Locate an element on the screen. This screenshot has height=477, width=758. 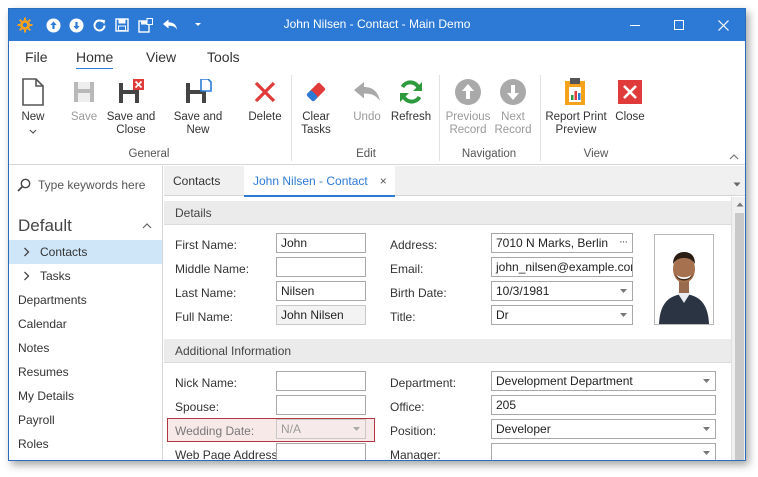
nav-item-tasks: Tasks is located at coordinates (85, 276).